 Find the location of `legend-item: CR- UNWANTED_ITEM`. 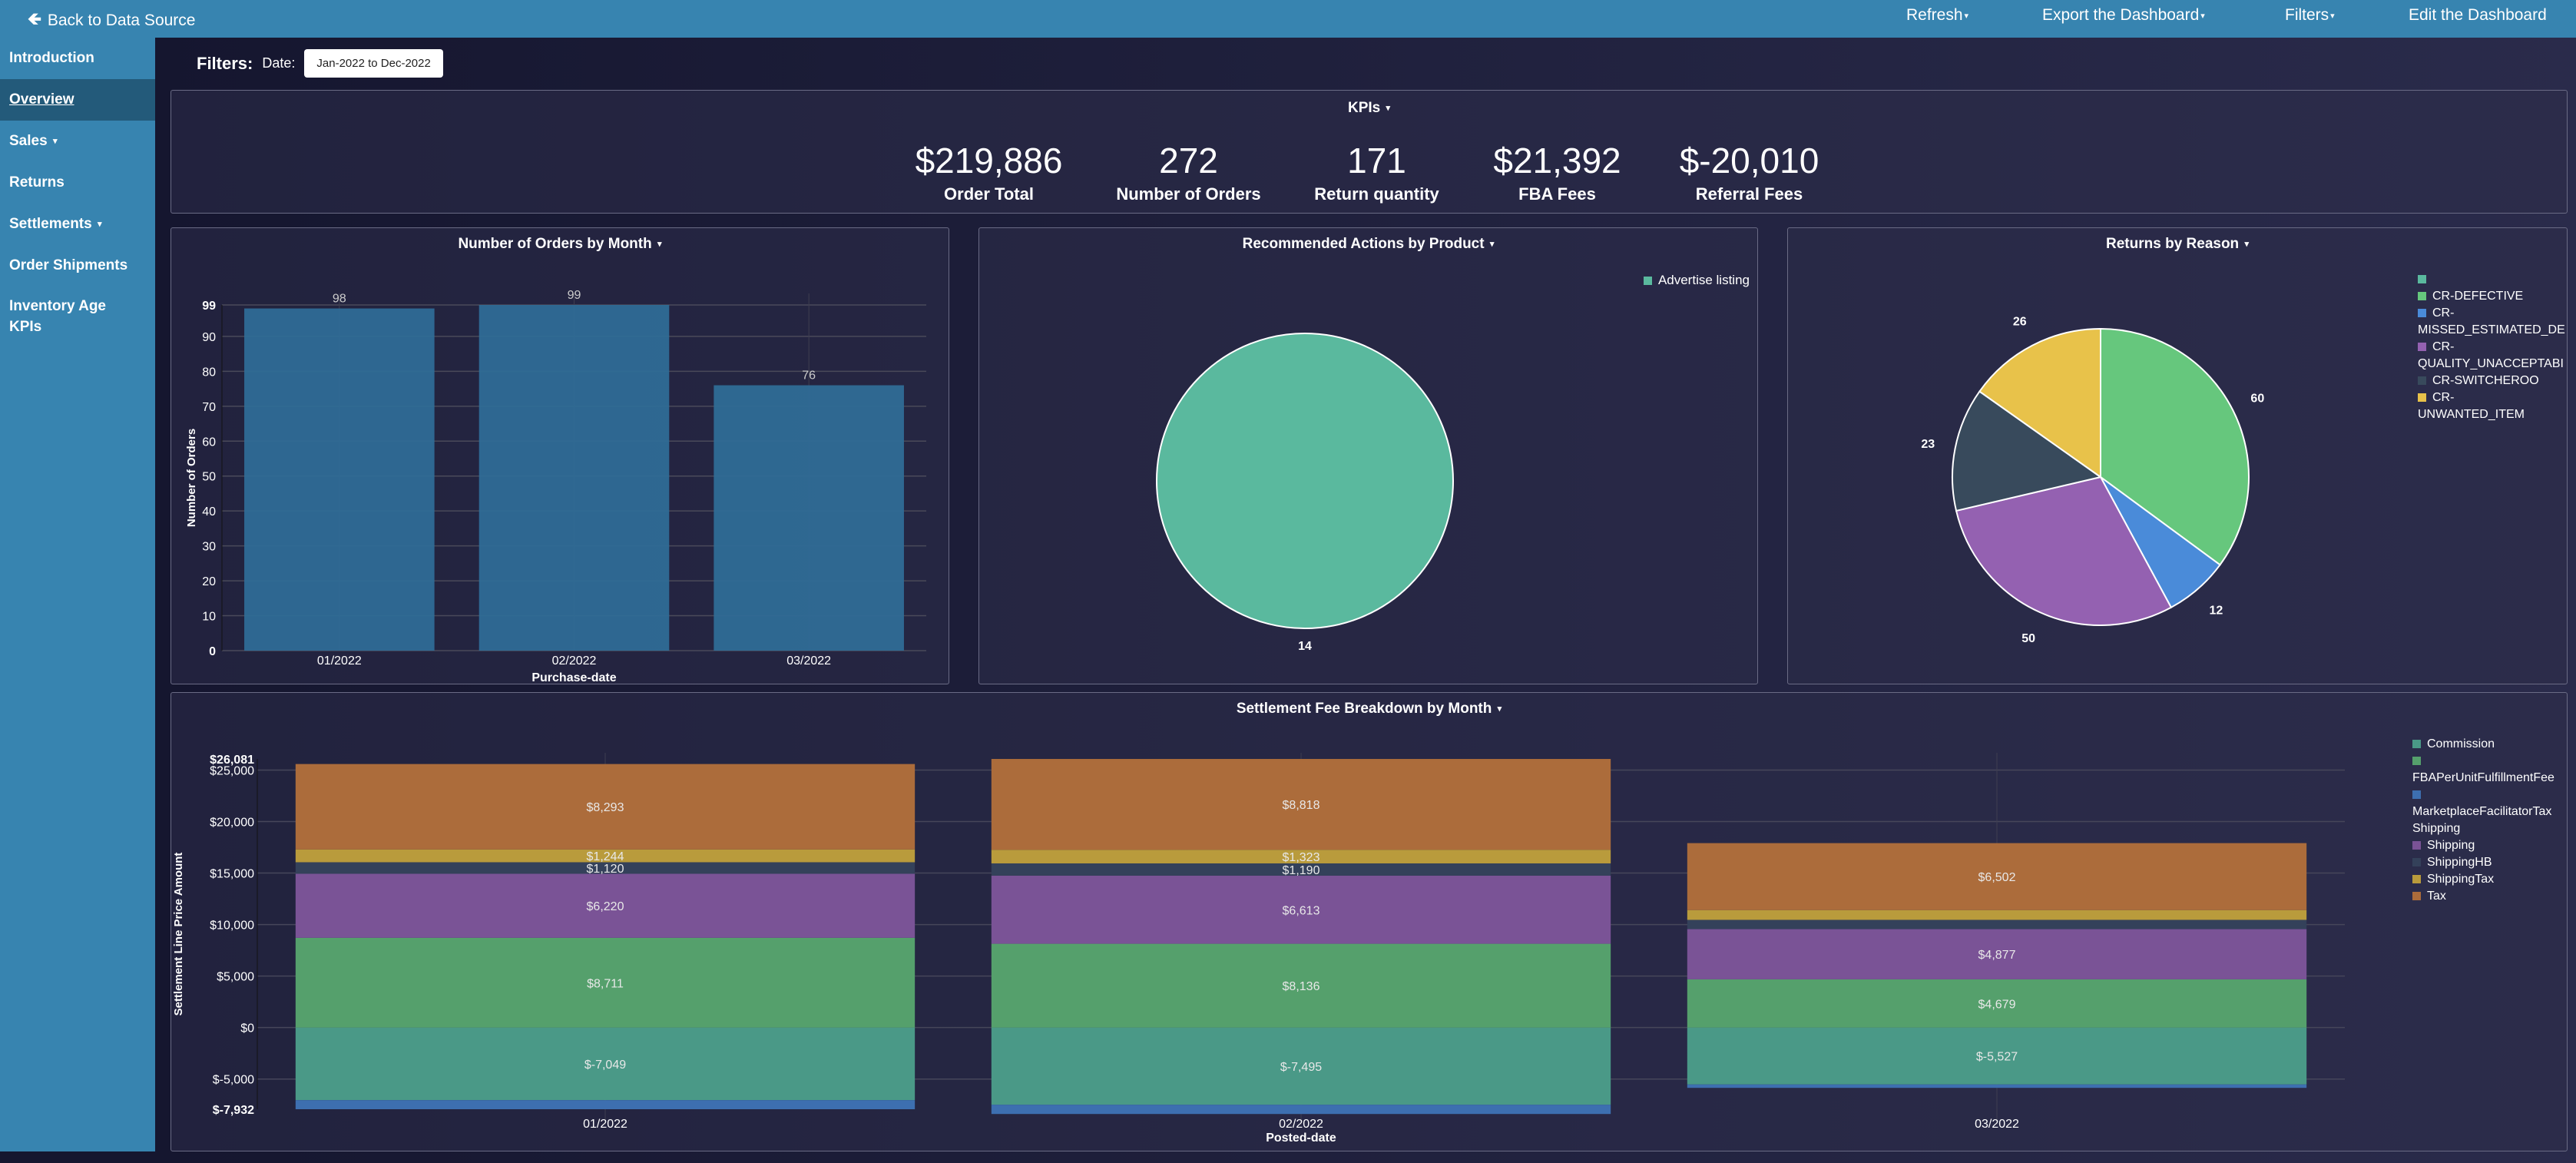

legend-item: CR- UNWANTED_ITEM is located at coordinates (2493, 406).